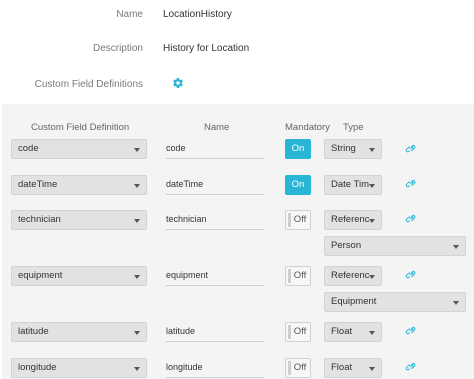  I want to click on definition-select-value: latitude, so click(33, 331).